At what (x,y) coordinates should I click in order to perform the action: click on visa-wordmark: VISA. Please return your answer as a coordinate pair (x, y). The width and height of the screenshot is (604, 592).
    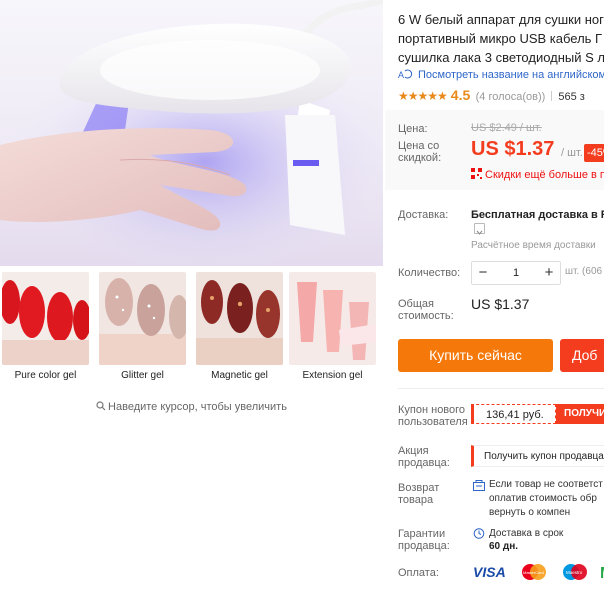
    Looking at the image, I should click on (489, 572).